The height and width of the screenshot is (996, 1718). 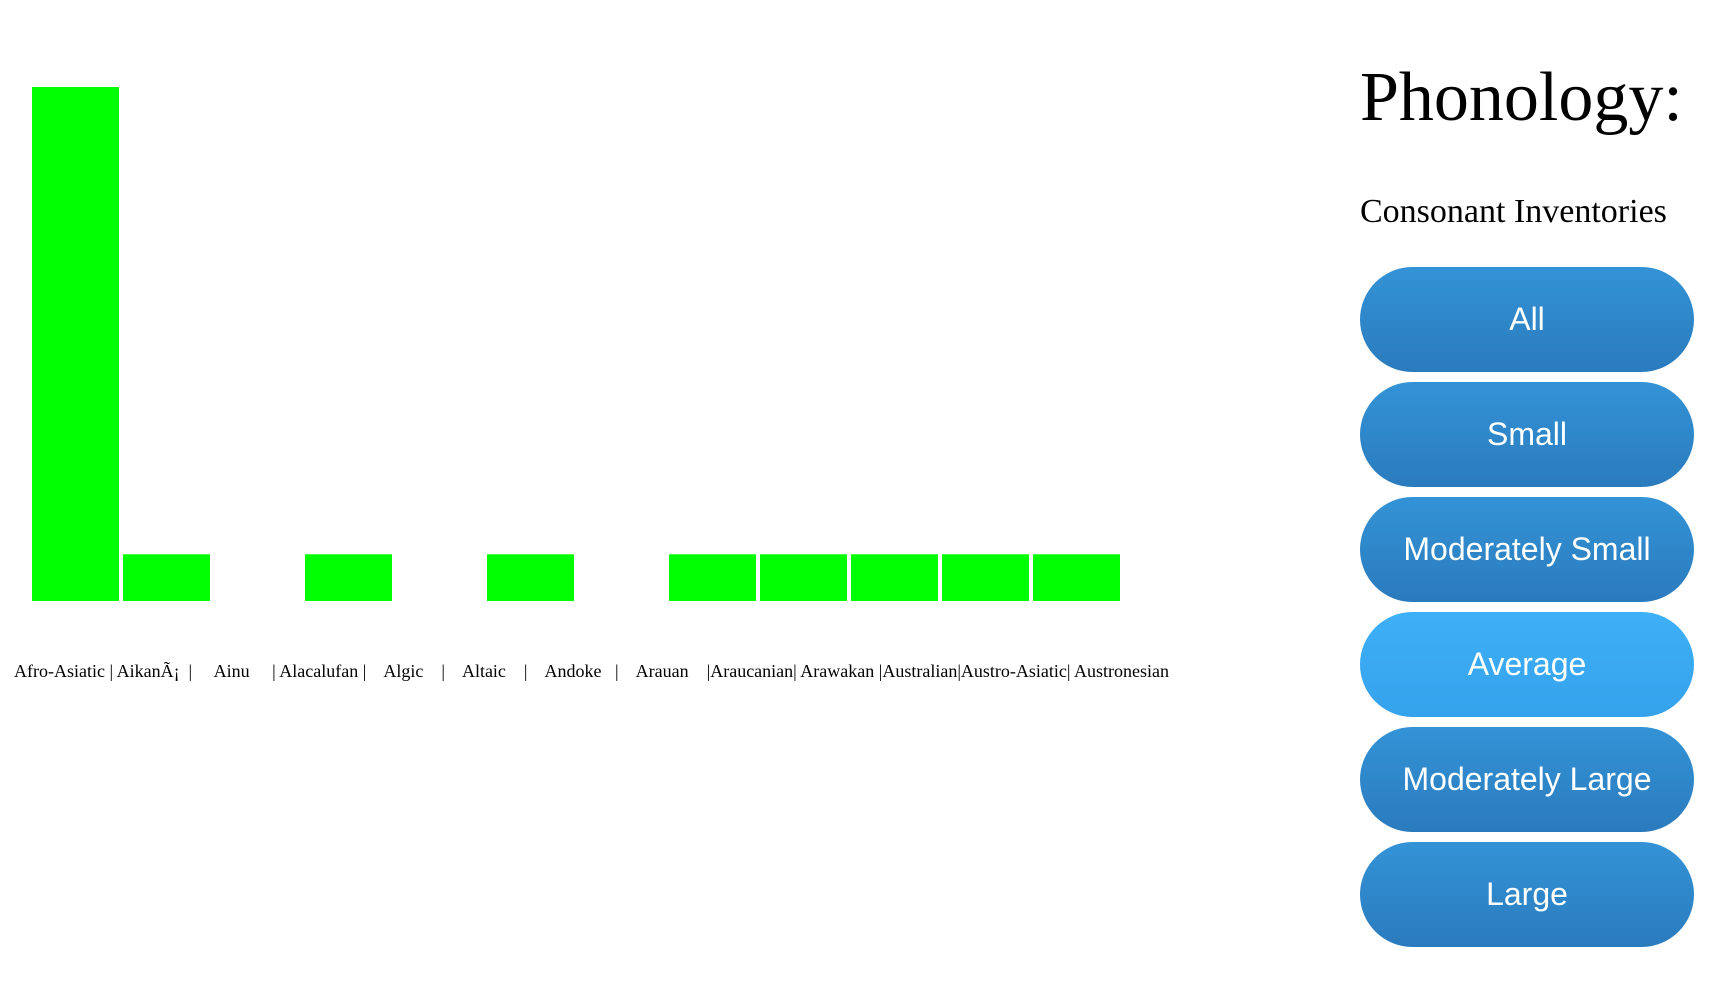 What do you see at coordinates (166, 577) in the screenshot?
I see `bar-aikan-` at bounding box center [166, 577].